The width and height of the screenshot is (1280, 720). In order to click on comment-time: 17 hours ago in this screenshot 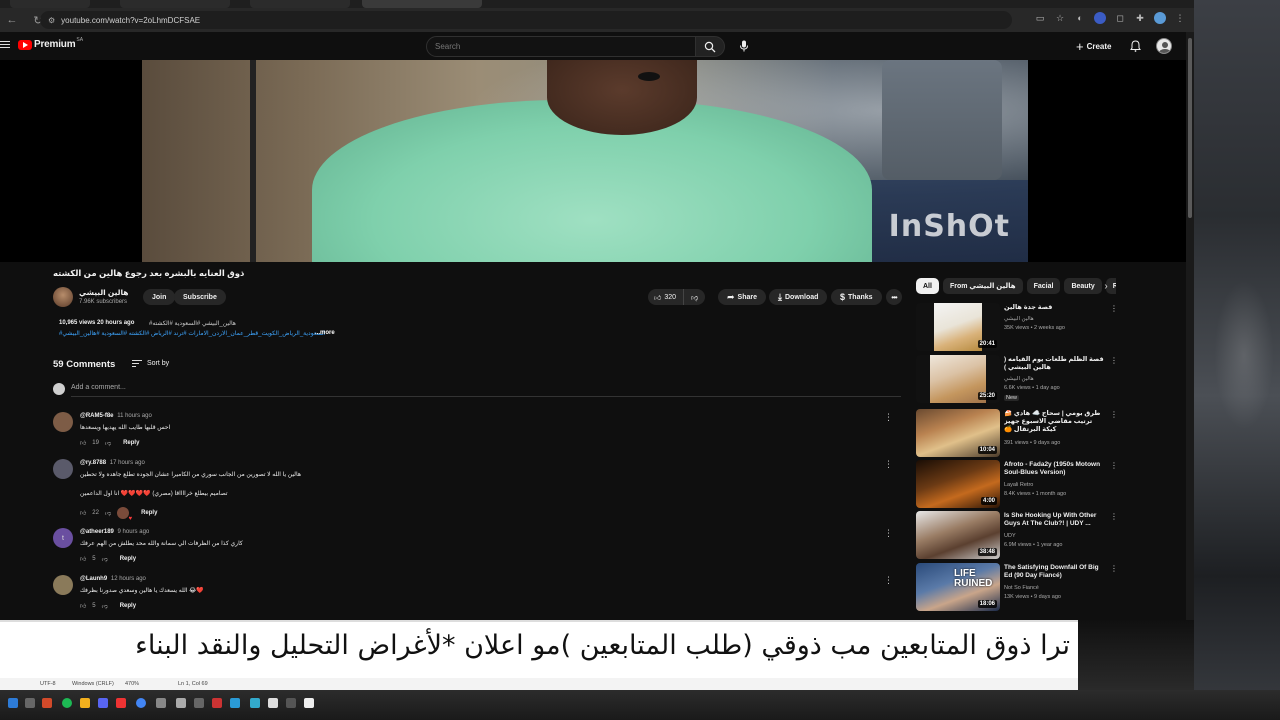, I will do `click(127, 463)`.